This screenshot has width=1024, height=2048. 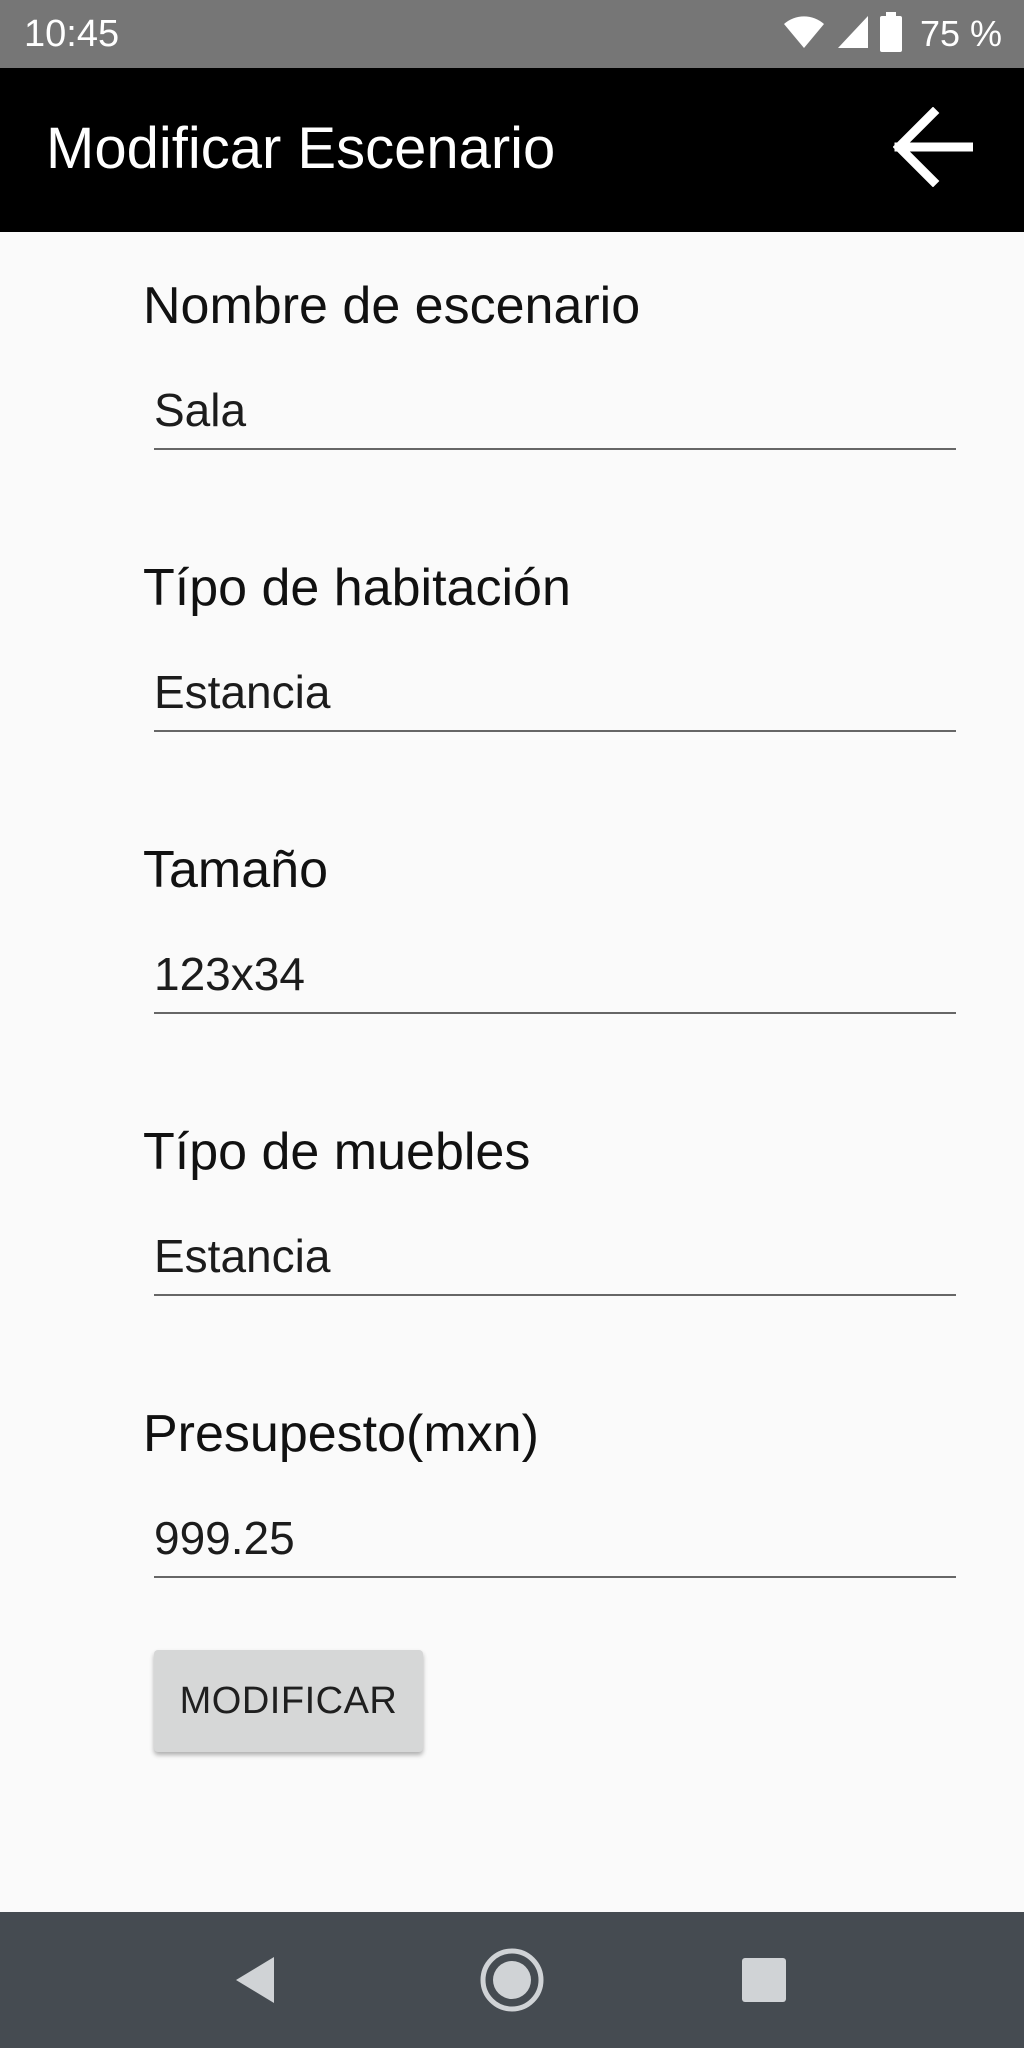 I want to click on nav-back-button, so click(x=255, y=1980).